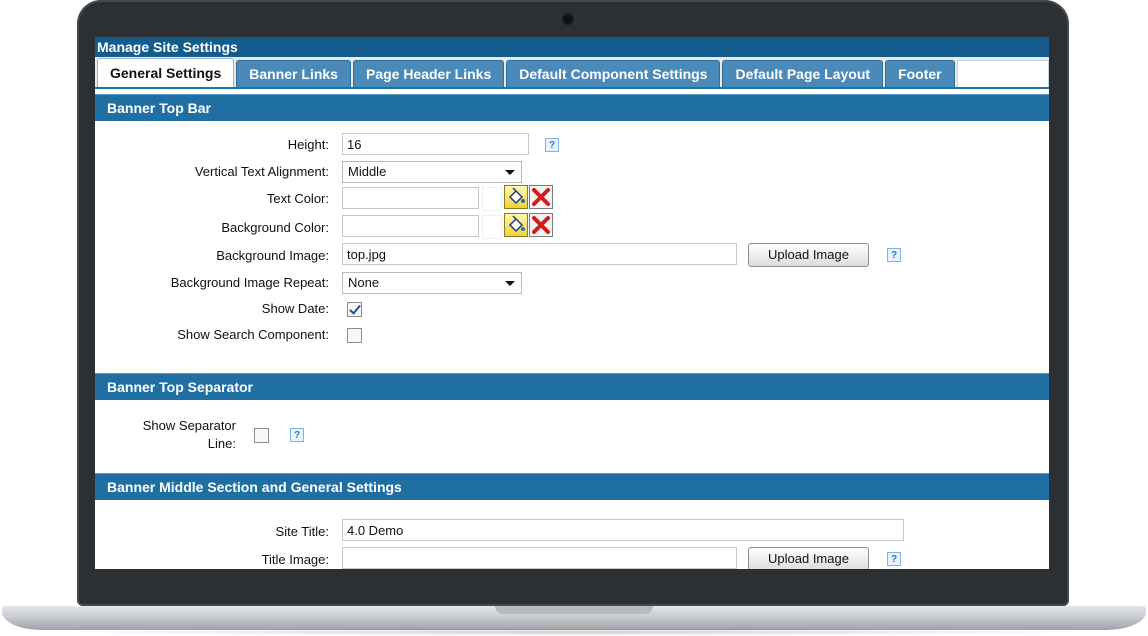 Image resolution: width=1148 pixels, height=636 pixels. What do you see at coordinates (572, 107) in the screenshot?
I see `section-header-banner-top-bar: Banner Top Bar` at bounding box center [572, 107].